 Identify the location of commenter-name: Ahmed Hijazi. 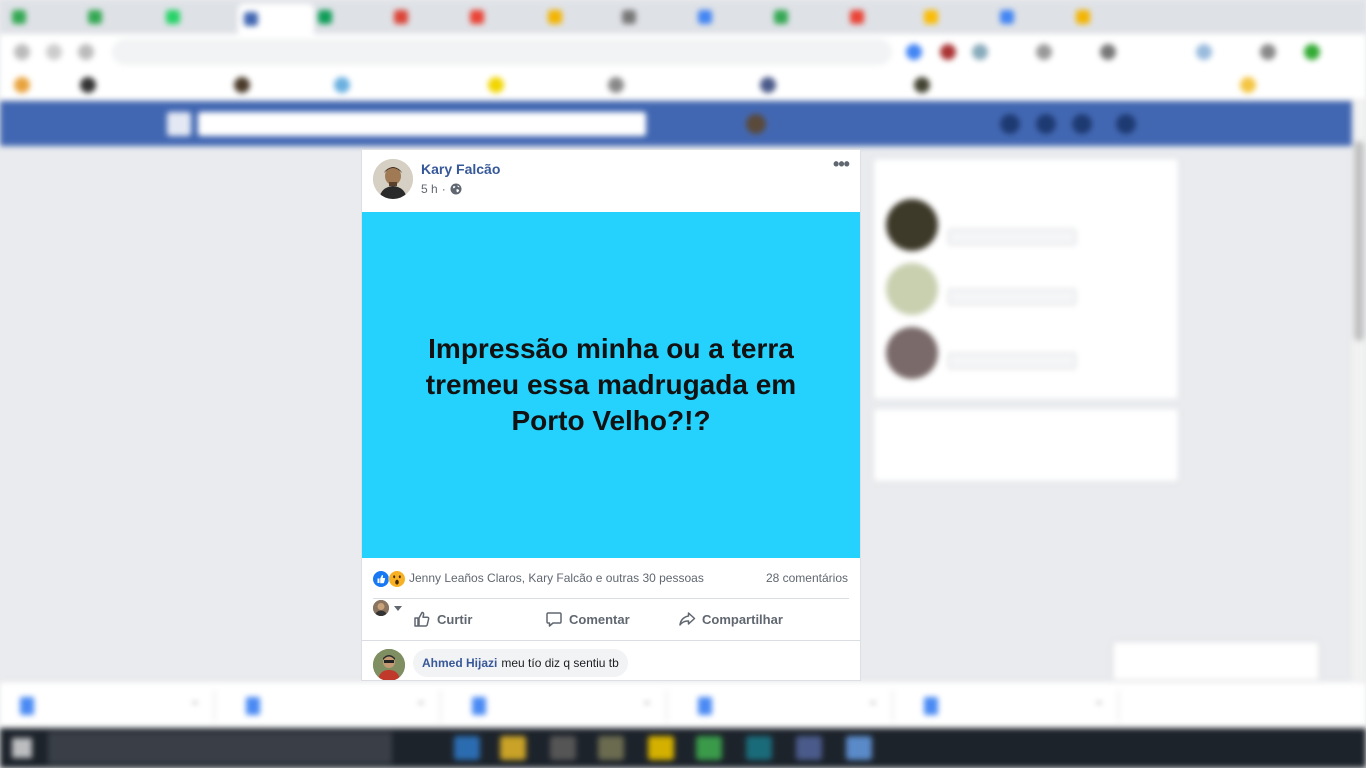
(459, 663).